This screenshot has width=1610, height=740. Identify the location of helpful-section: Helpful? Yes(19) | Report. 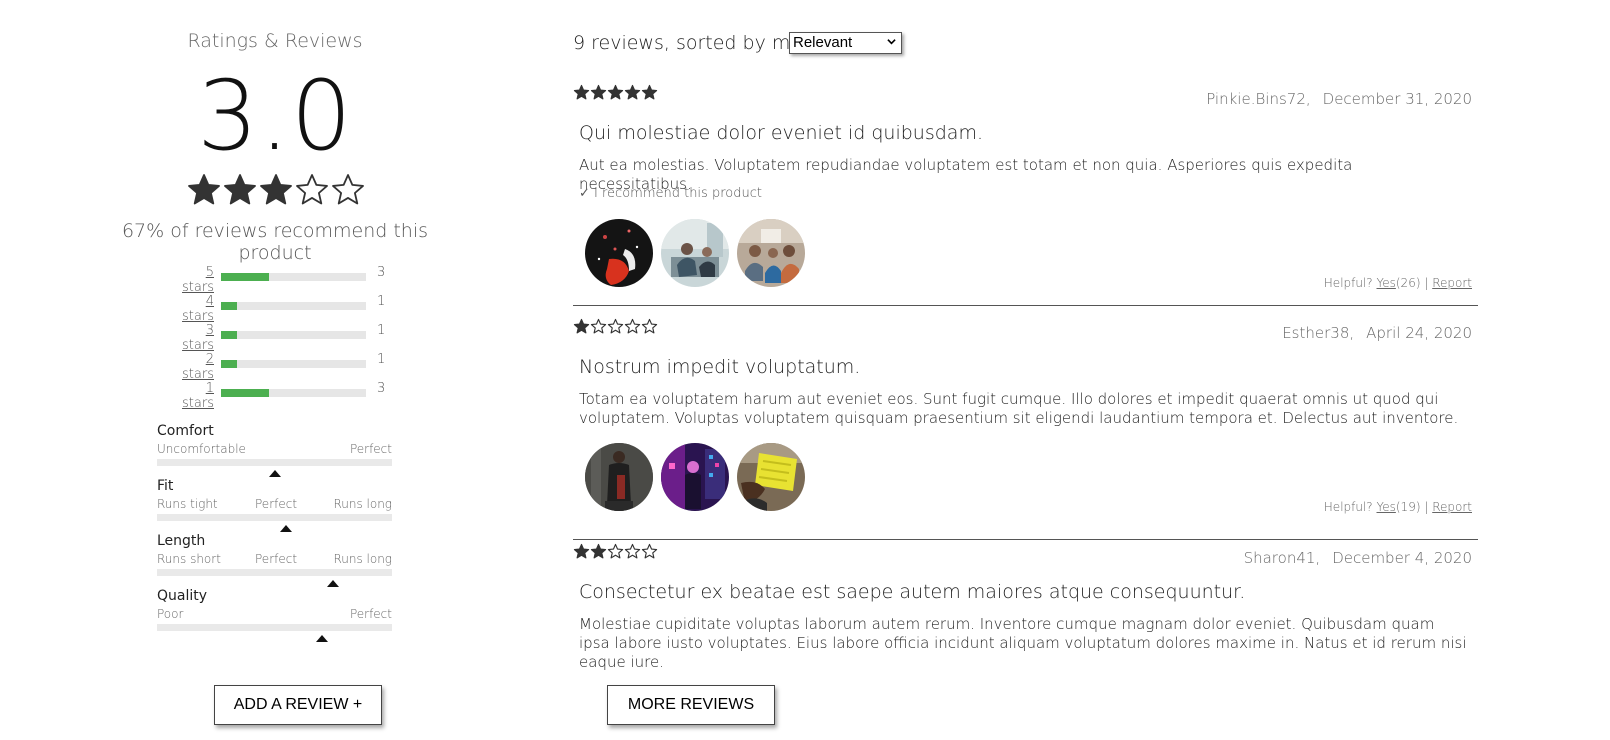
(1398, 507).